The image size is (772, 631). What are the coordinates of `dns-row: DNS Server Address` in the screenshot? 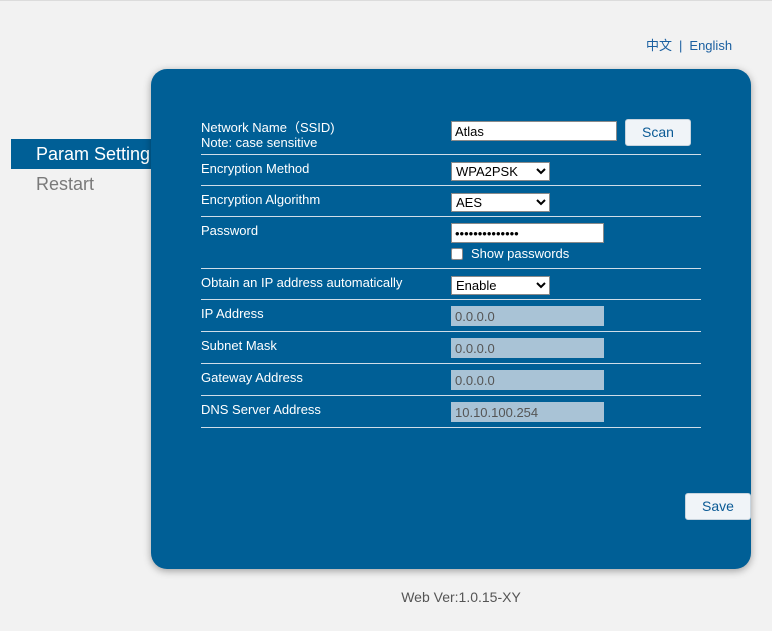 It's located at (451, 412).